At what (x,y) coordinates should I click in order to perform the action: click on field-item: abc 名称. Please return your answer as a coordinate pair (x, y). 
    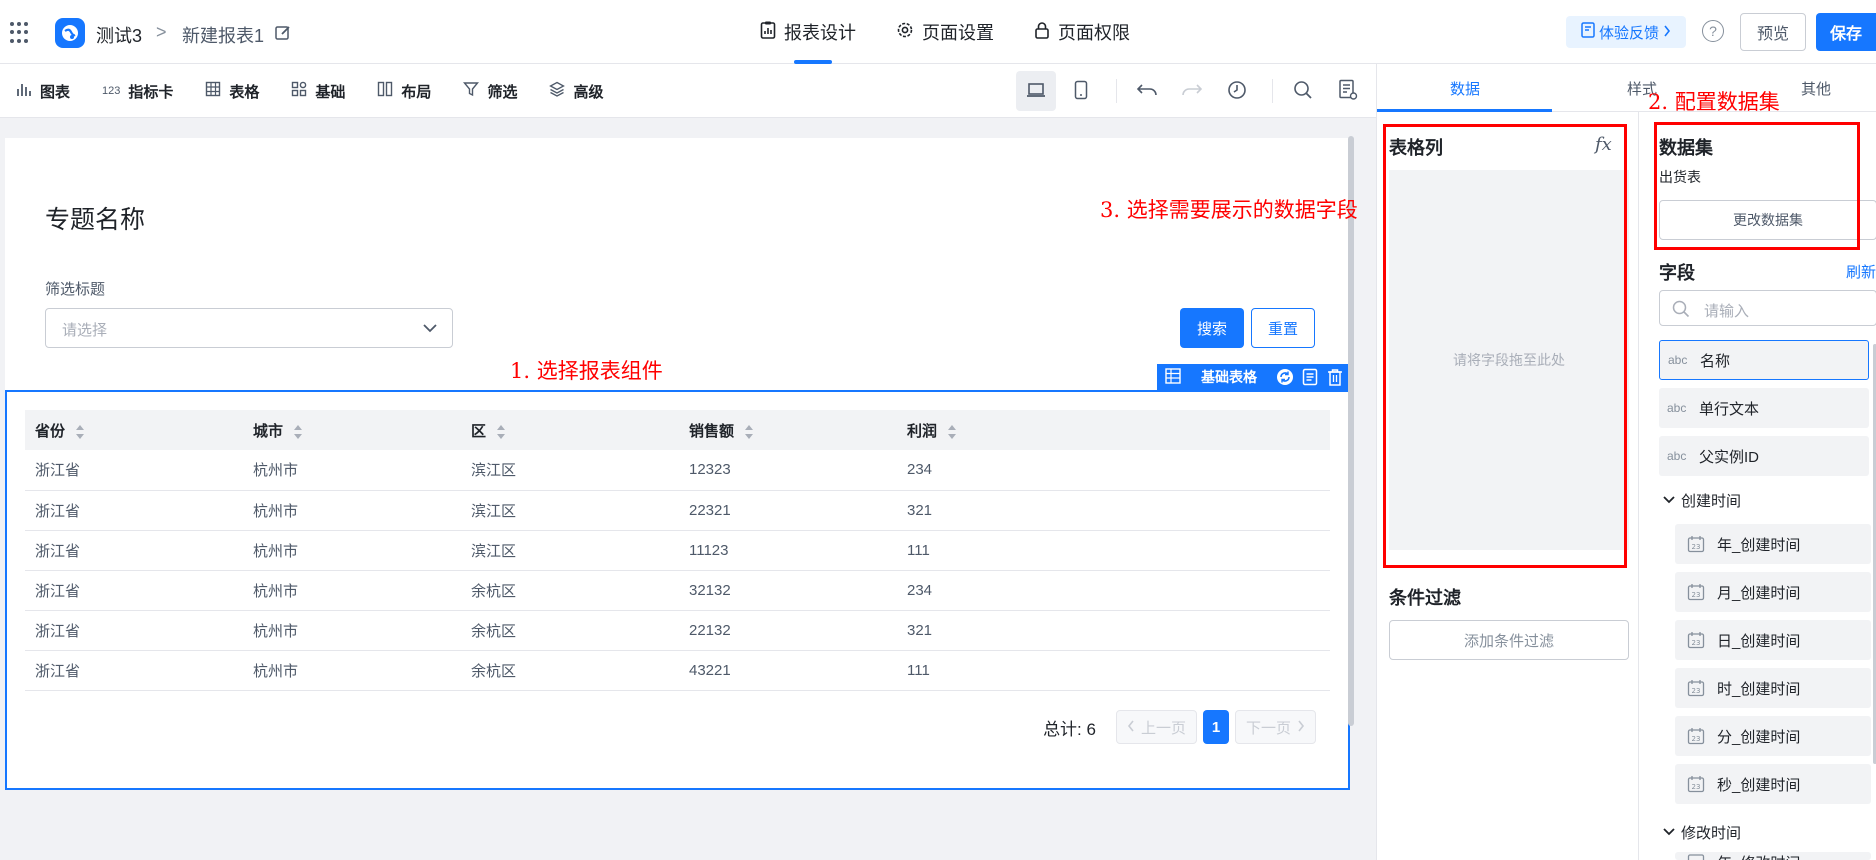
    Looking at the image, I should click on (1764, 360).